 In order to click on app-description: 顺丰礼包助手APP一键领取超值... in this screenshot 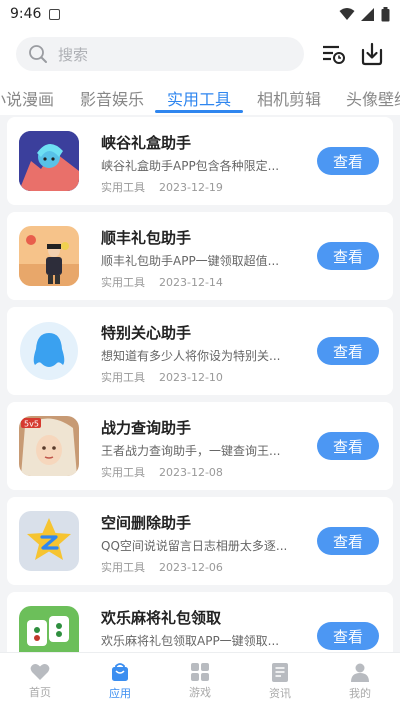, I will do `click(190, 261)`.